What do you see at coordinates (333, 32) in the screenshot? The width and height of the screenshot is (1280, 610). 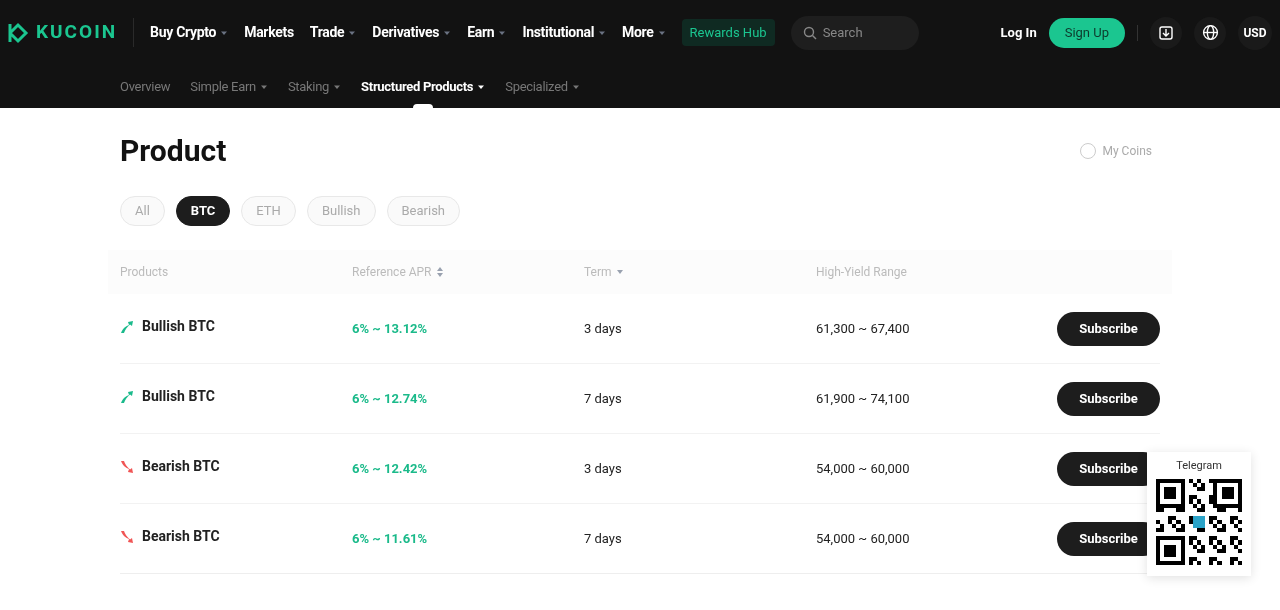 I see `nav-link: Trade` at bounding box center [333, 32].